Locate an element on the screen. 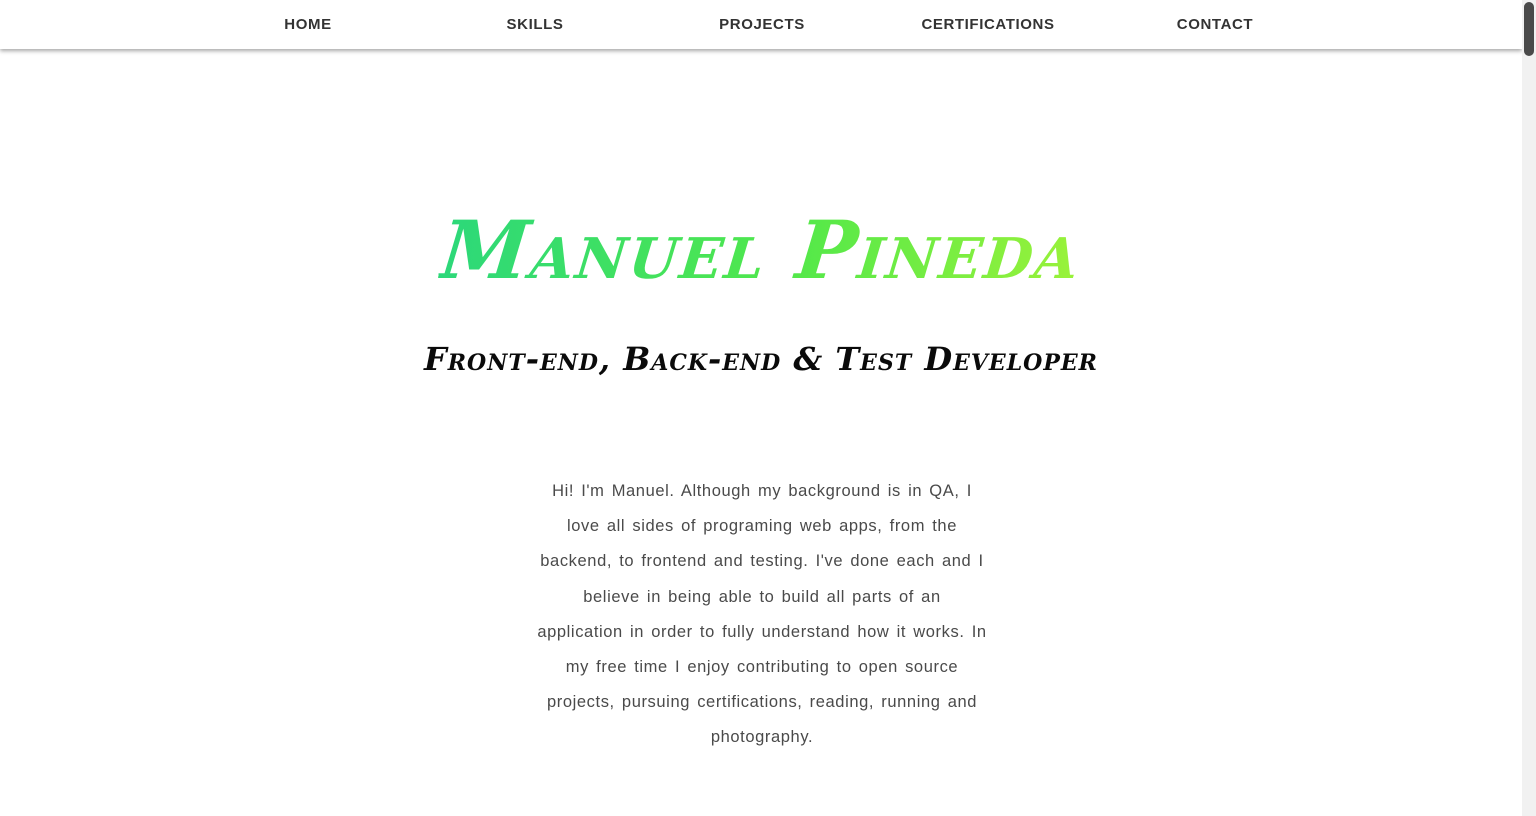 The image size is (1536, 816). hero-name-text: Manuel Pineda is located at coordinates (761, 250).